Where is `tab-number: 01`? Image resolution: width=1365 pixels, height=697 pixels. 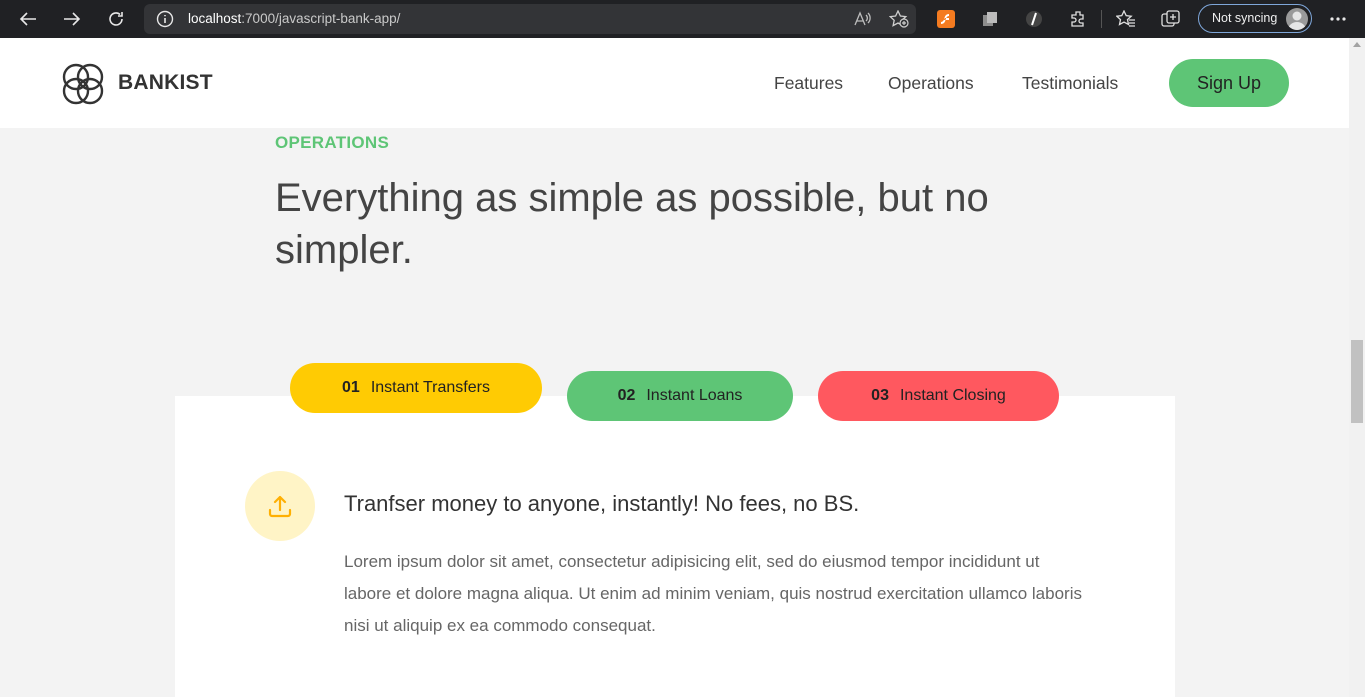 tab-number: 01 is located at coordinates (351, 387).